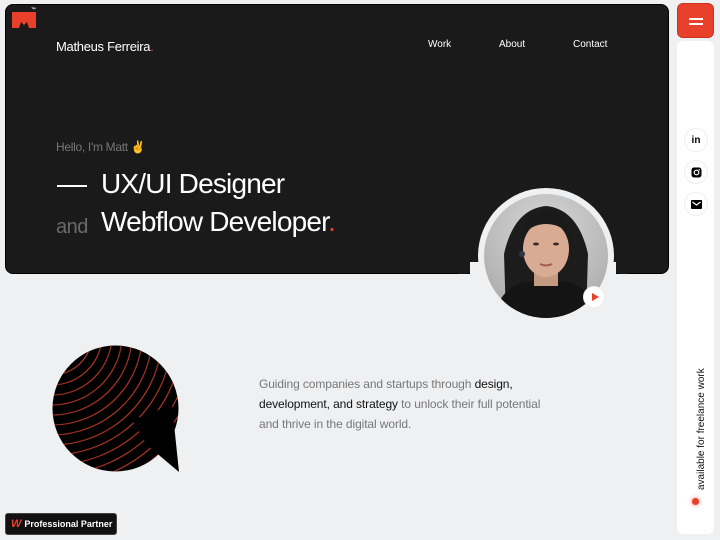 Image resolution: width=720 pixels, height=540 pixels. What do you see at coordinates (193, 183) in the screenshot?
I see `hero-title-line1: UX/UI Designer` at bounding box center [193, 183].